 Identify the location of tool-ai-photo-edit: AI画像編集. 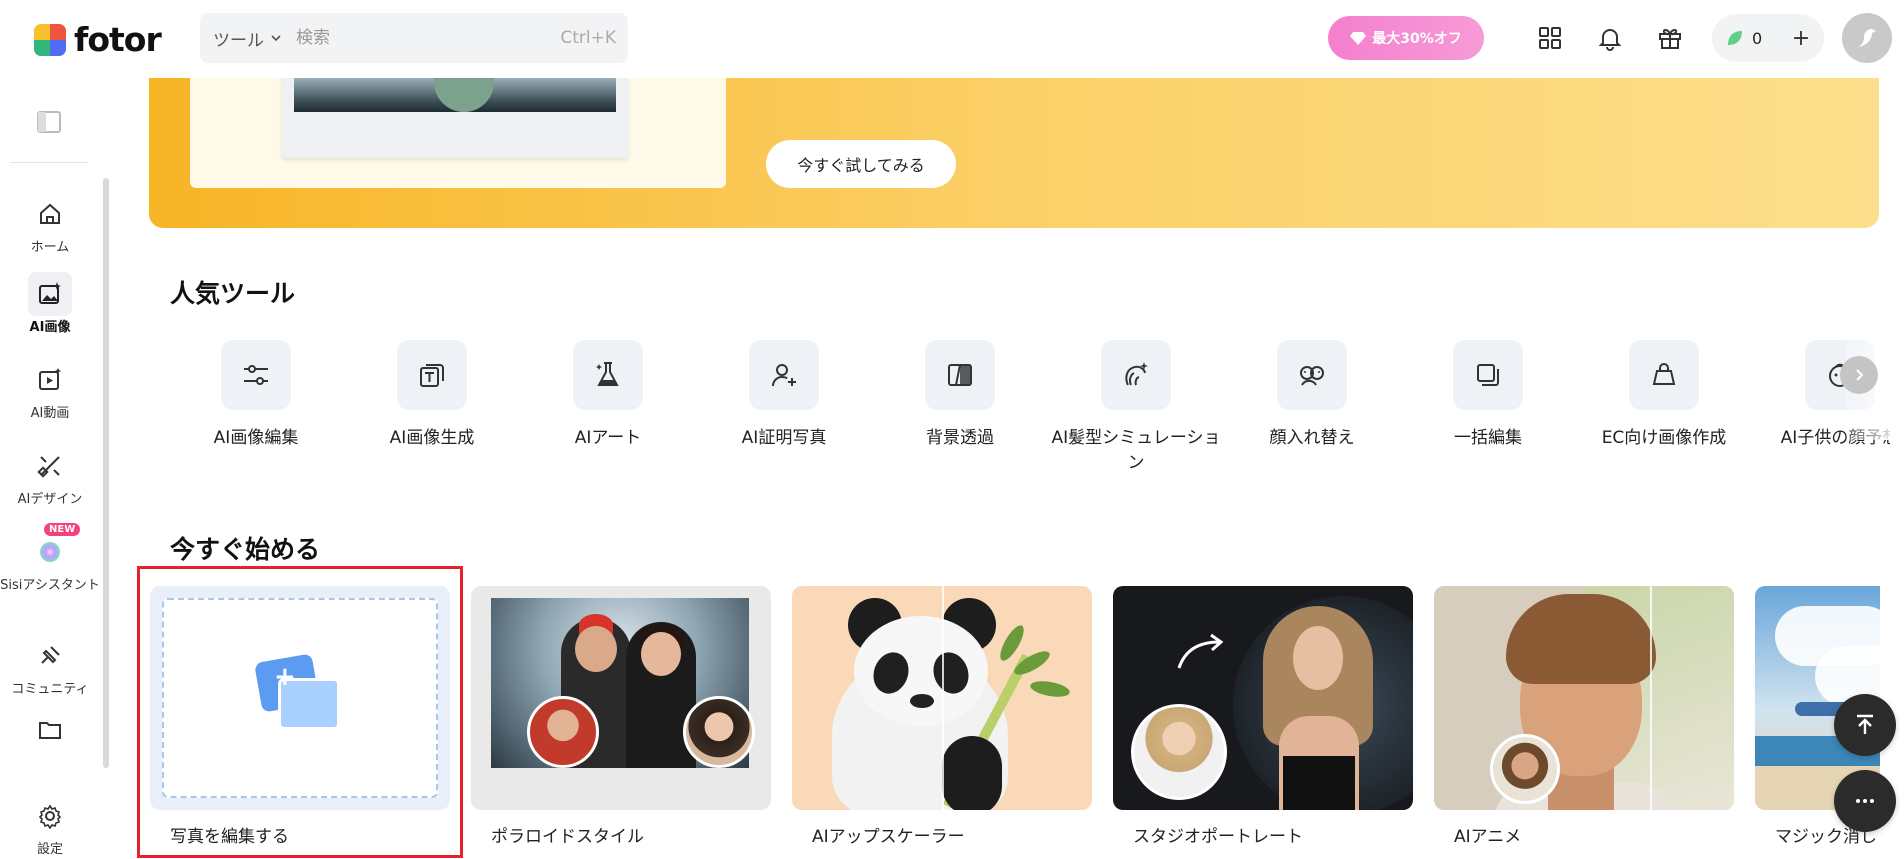
(257, 395).